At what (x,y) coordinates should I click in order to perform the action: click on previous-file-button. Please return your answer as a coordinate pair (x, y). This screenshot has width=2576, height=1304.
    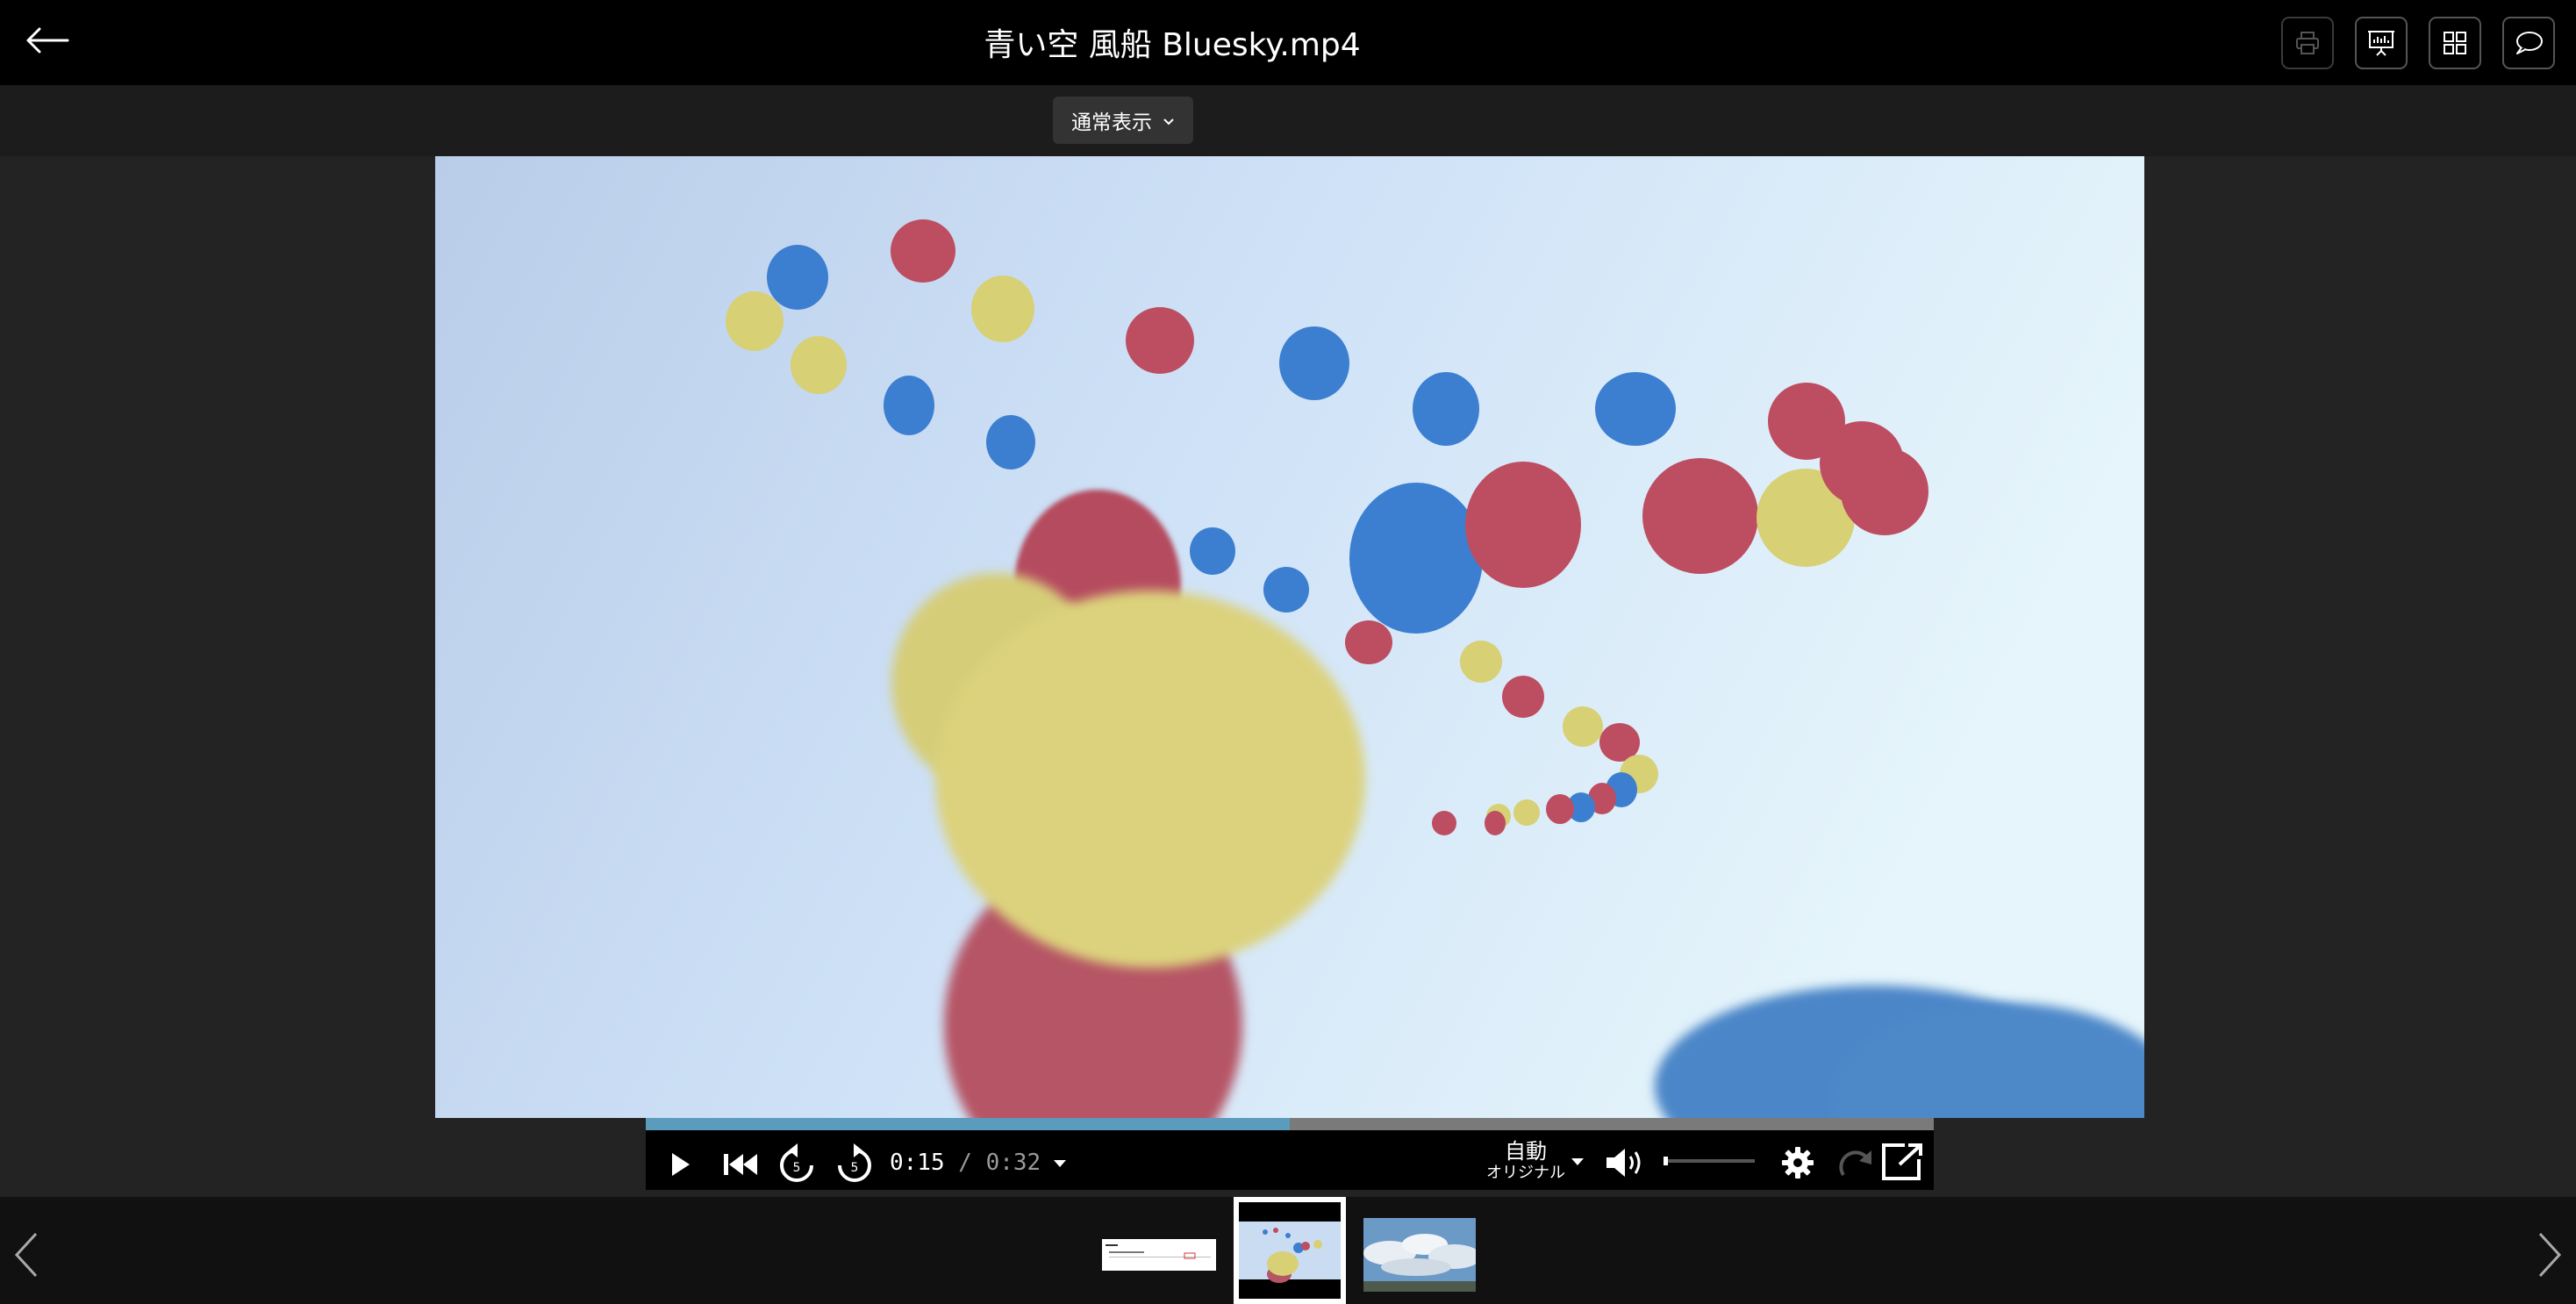
    Looking at the image, I should click on (26, 1254).